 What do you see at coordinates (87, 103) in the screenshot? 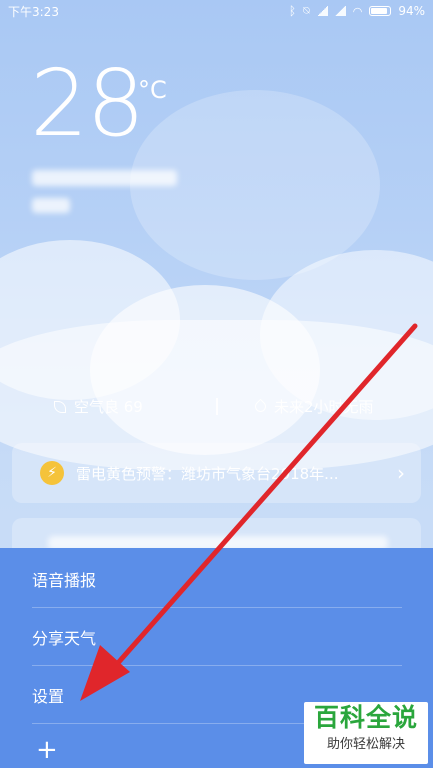
I see `temperature-value: 28` at bounding box center [87, 103].